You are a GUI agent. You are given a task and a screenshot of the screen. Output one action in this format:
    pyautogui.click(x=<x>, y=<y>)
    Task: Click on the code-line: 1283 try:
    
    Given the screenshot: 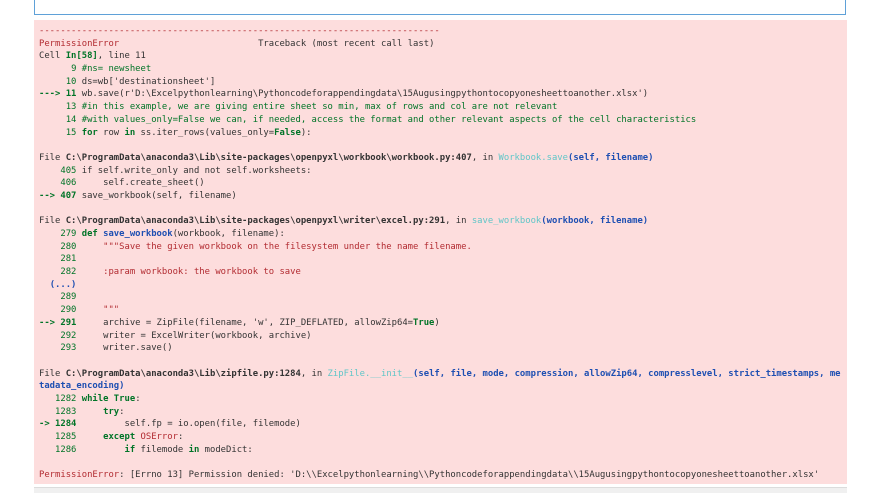 What is the action you would take?
    pyautogui.click(x=90, y=411)
    